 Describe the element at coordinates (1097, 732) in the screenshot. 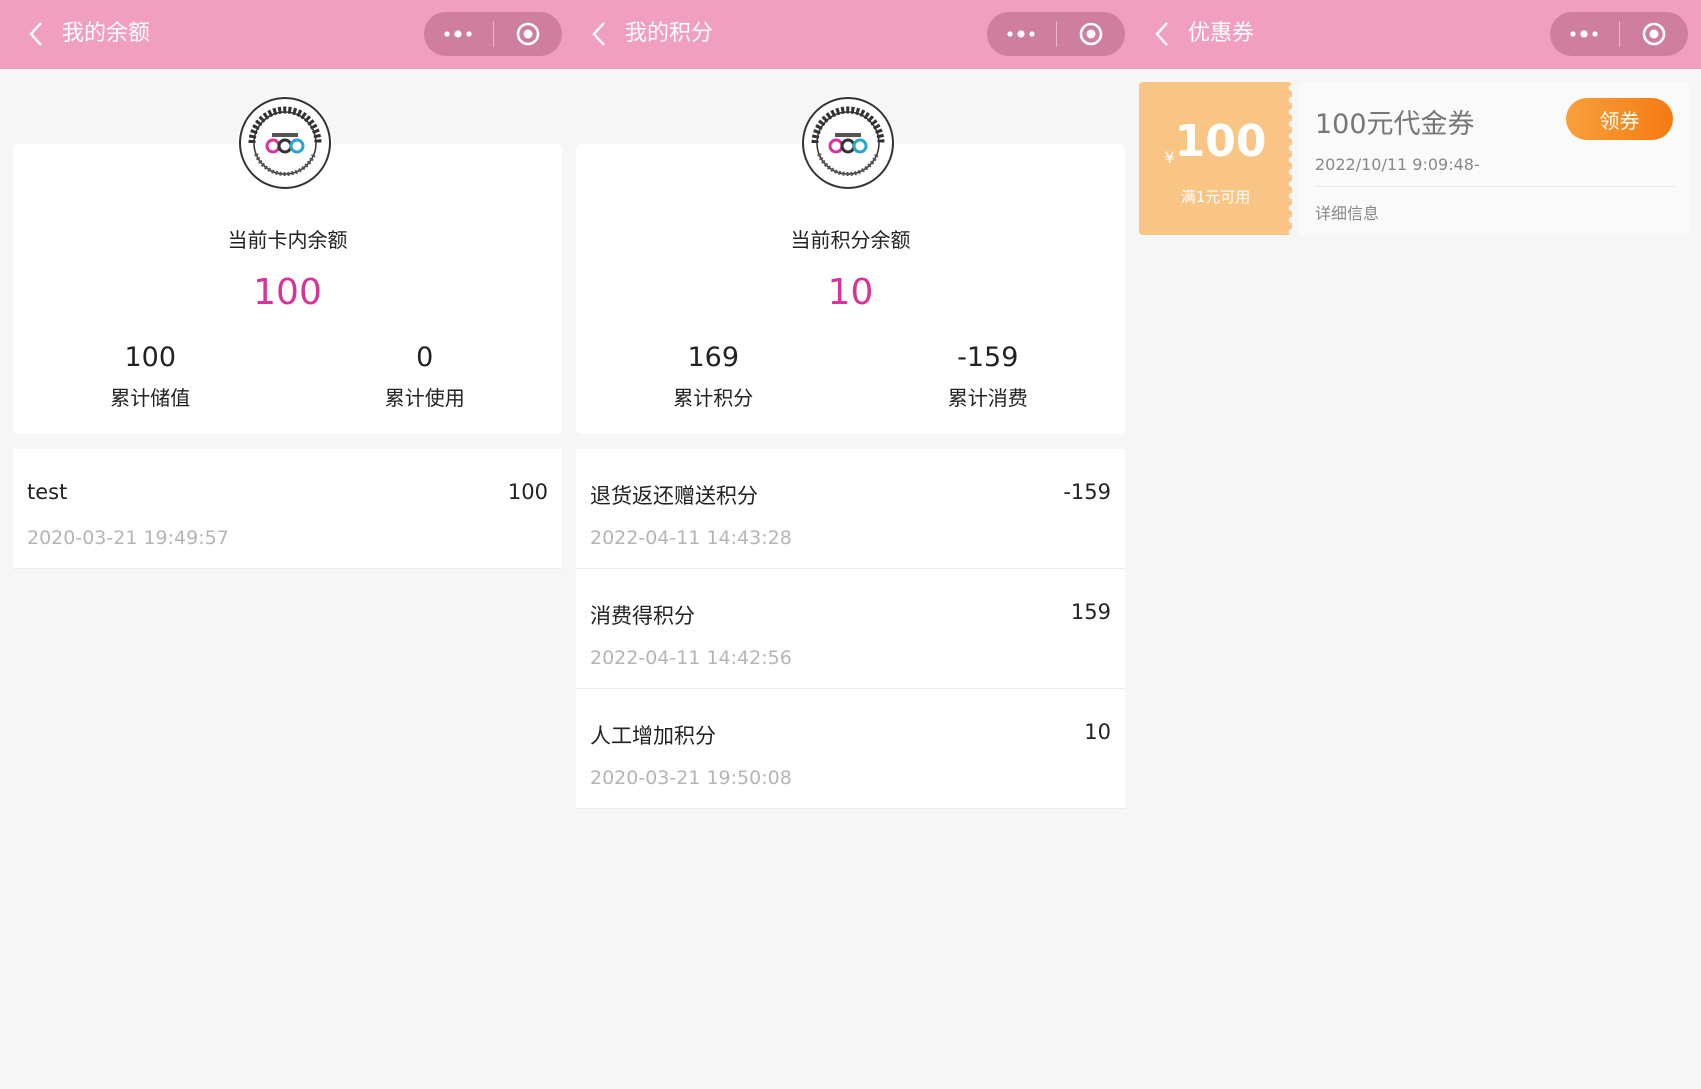

I see `record-amount: 10` at that location.